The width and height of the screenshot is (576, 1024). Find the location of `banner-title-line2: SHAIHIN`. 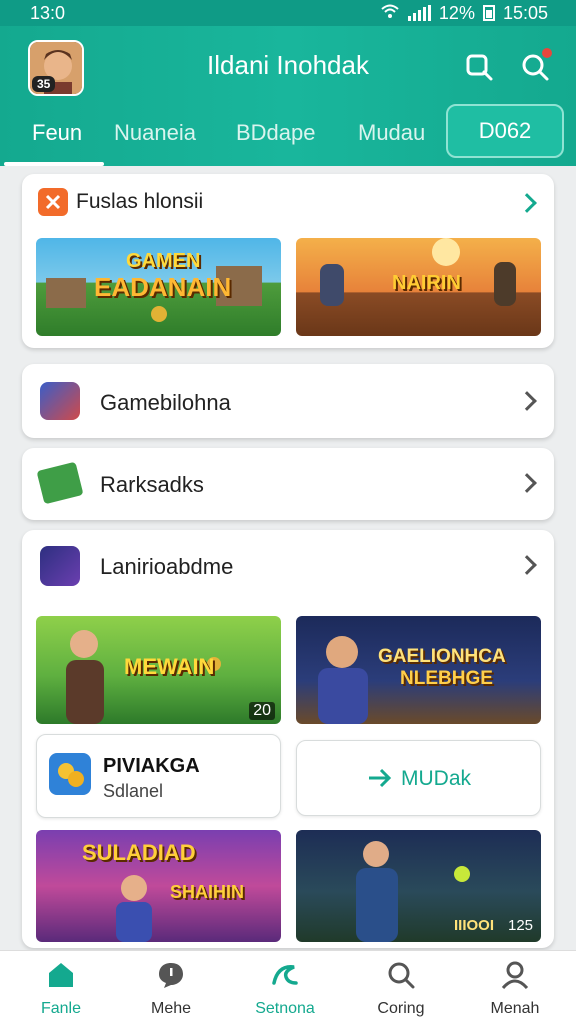

banner-title-line2: SHAIHIN is located at coordinates (207, 892).